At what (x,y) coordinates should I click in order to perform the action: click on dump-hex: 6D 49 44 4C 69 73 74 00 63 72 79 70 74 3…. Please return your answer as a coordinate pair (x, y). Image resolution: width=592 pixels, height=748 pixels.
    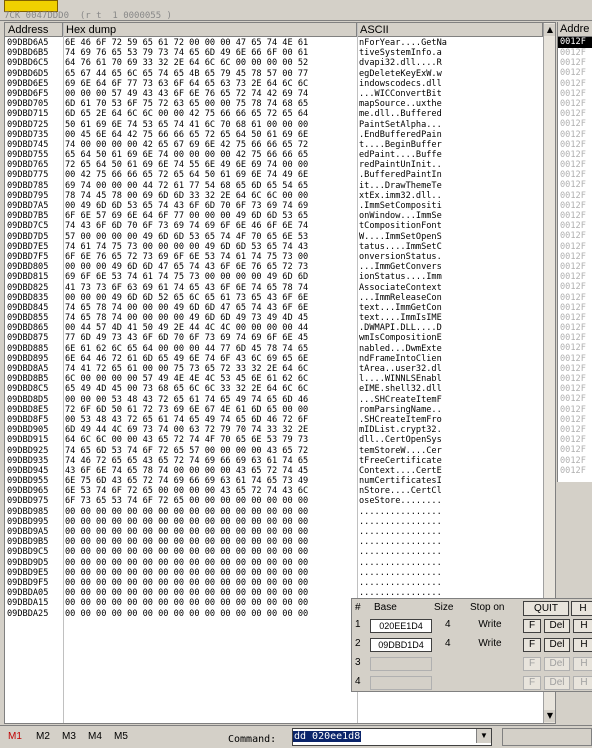
    Looking at the image, I should click on (210, 430).